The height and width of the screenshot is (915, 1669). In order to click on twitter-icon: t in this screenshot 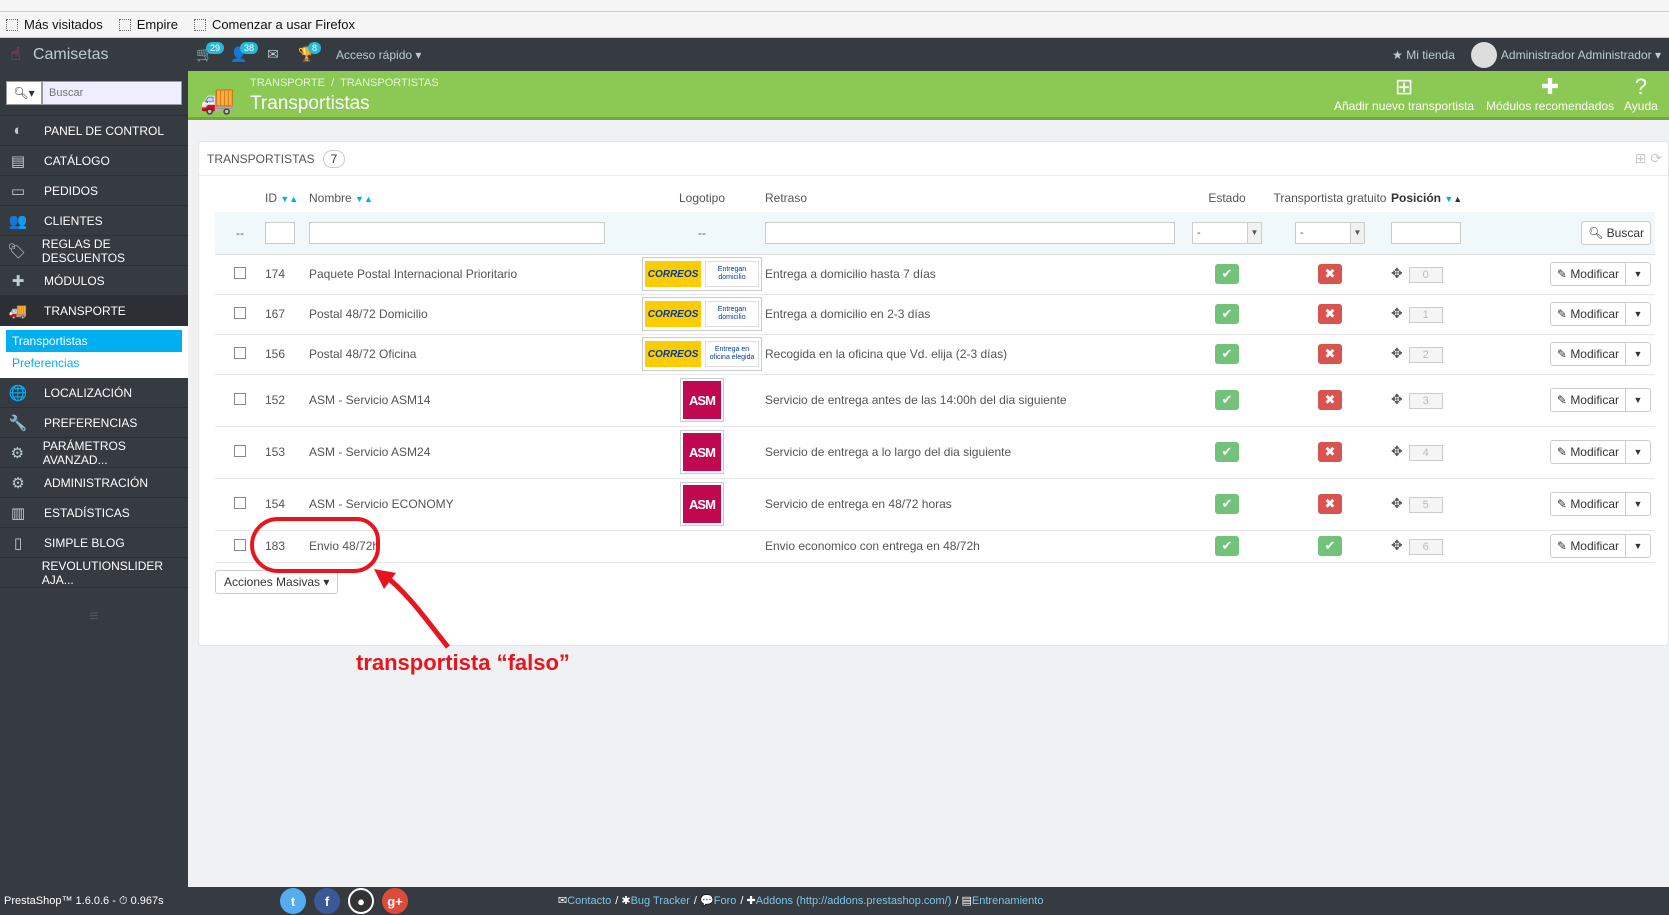, I will do `click(293, 901)`.